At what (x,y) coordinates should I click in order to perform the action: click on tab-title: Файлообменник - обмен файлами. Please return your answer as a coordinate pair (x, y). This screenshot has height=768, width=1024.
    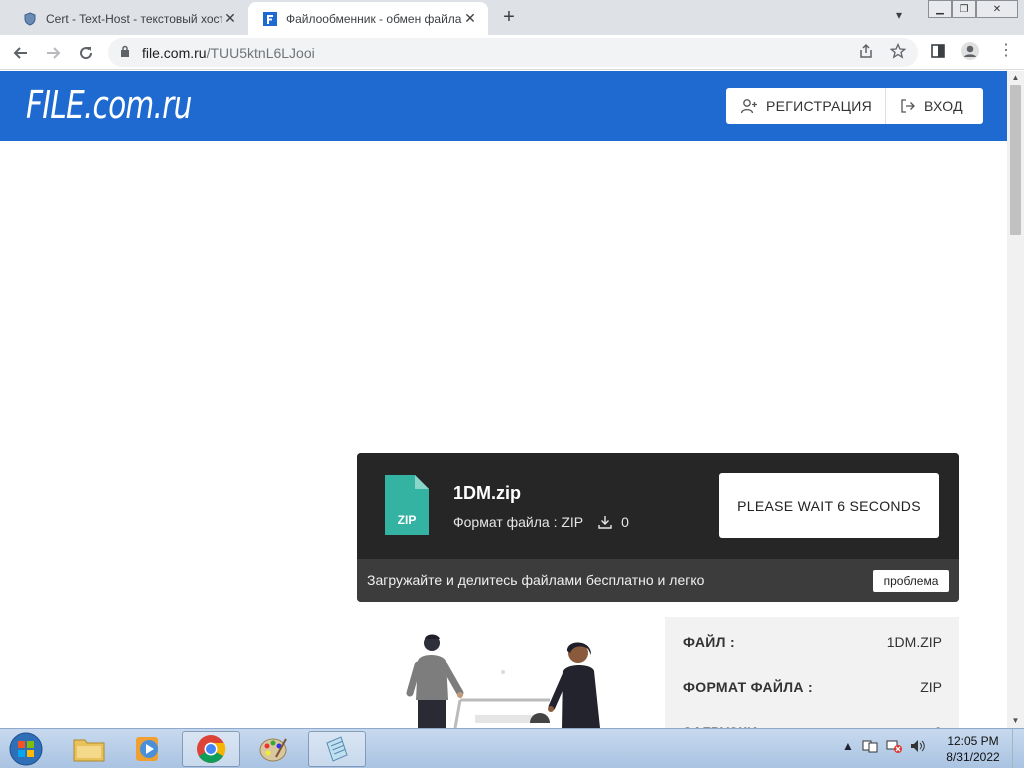
    Looking at the image, I should click on (374, 18).